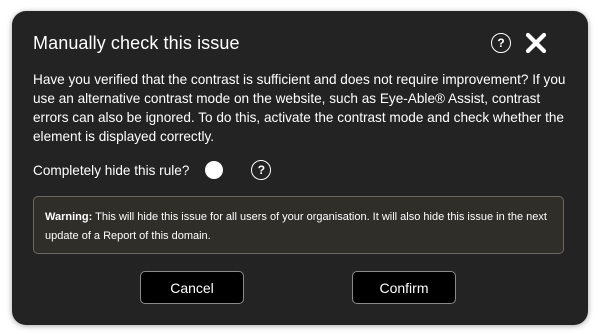 This screenshot has height=335, width=600. Describe the element at coordinates (214, 170) in the screenshot. I see `hide-rule-toggle` at that location.